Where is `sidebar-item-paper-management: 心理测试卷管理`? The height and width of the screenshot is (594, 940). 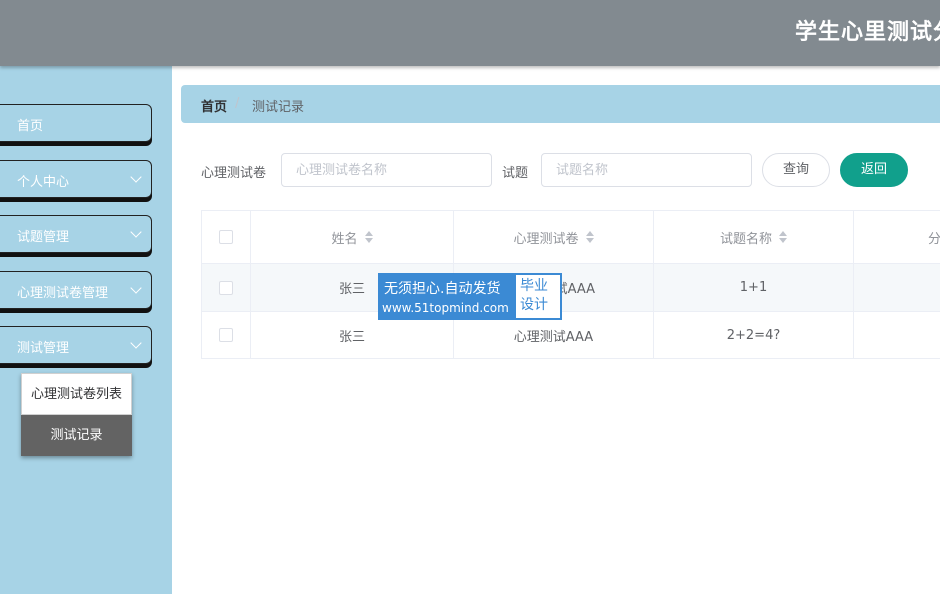
sidebar-item-paper-management: 心理测试卷管理 is located at coordinates (76, 290).